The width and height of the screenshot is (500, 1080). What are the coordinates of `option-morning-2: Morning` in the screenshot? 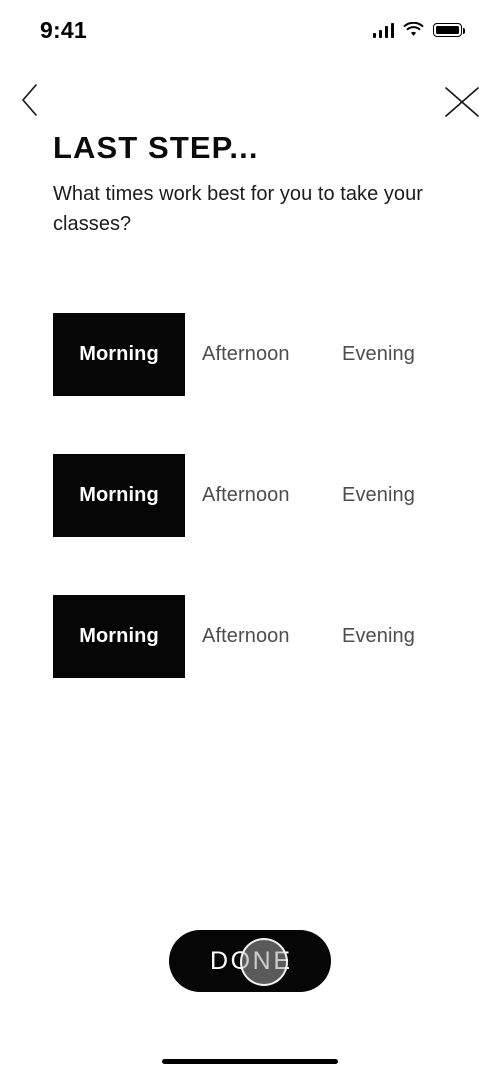 It's located at (119, 495).